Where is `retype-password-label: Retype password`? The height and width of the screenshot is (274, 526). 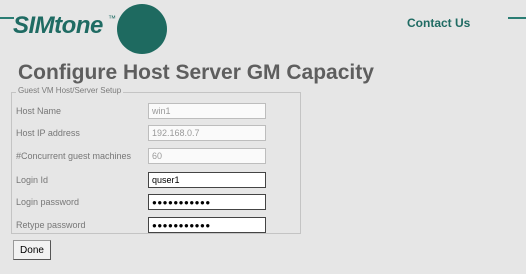
retype-password-label: Retype password is located at coordinates (51, 225).